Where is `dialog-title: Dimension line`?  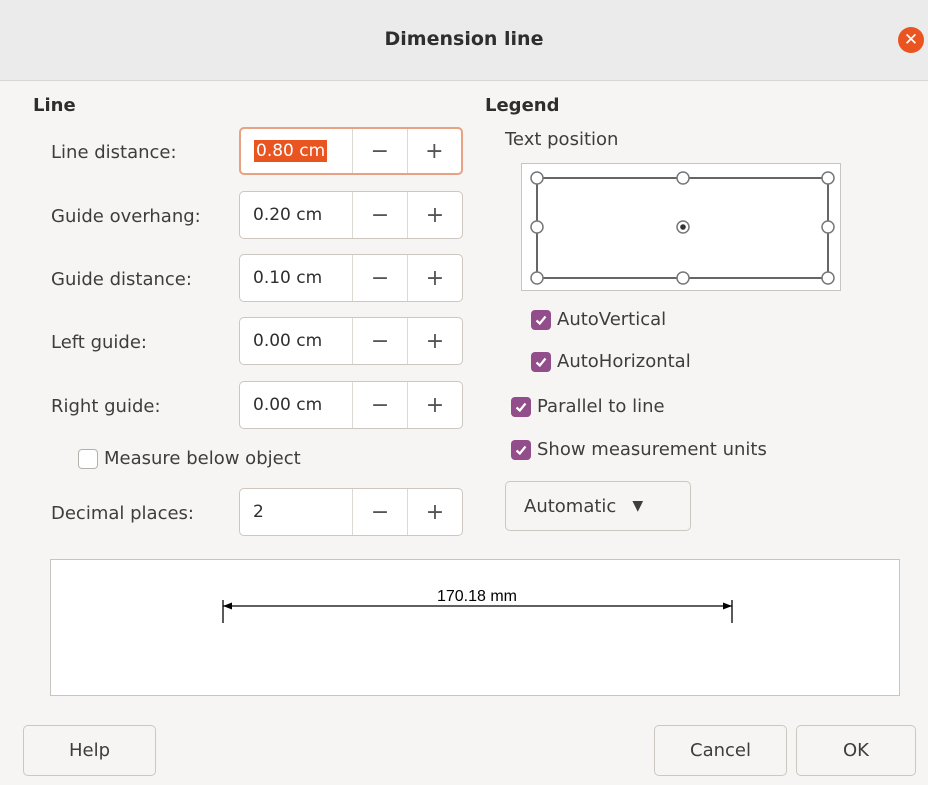
dialog-title: Dimension line is located at coordinates (464, 39).